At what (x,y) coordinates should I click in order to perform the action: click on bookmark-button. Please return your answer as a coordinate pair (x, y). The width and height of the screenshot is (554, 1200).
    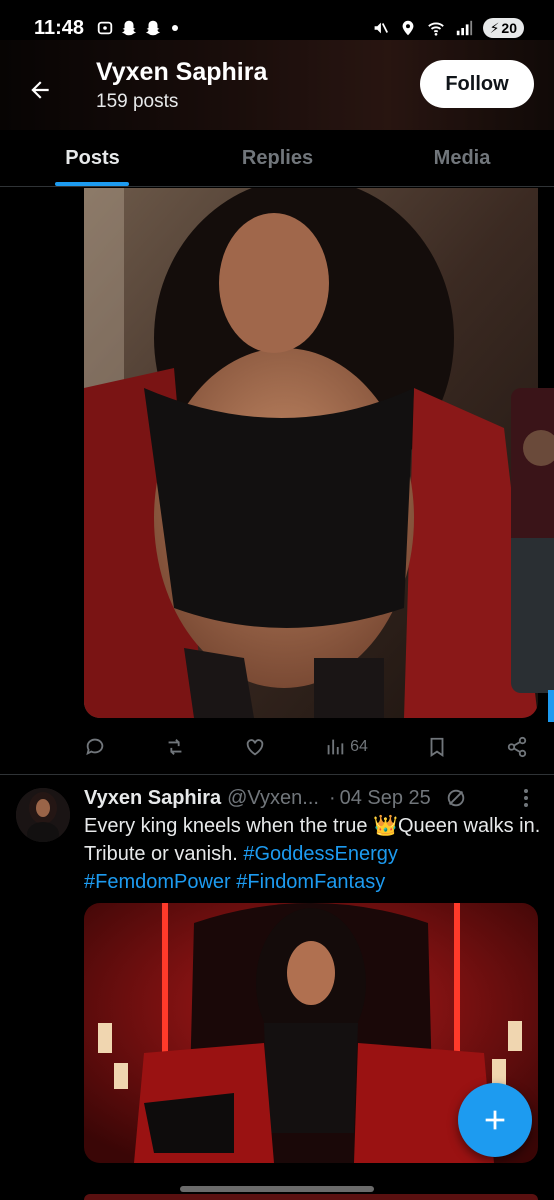
    Looking at the image, I should click on (437, 747).